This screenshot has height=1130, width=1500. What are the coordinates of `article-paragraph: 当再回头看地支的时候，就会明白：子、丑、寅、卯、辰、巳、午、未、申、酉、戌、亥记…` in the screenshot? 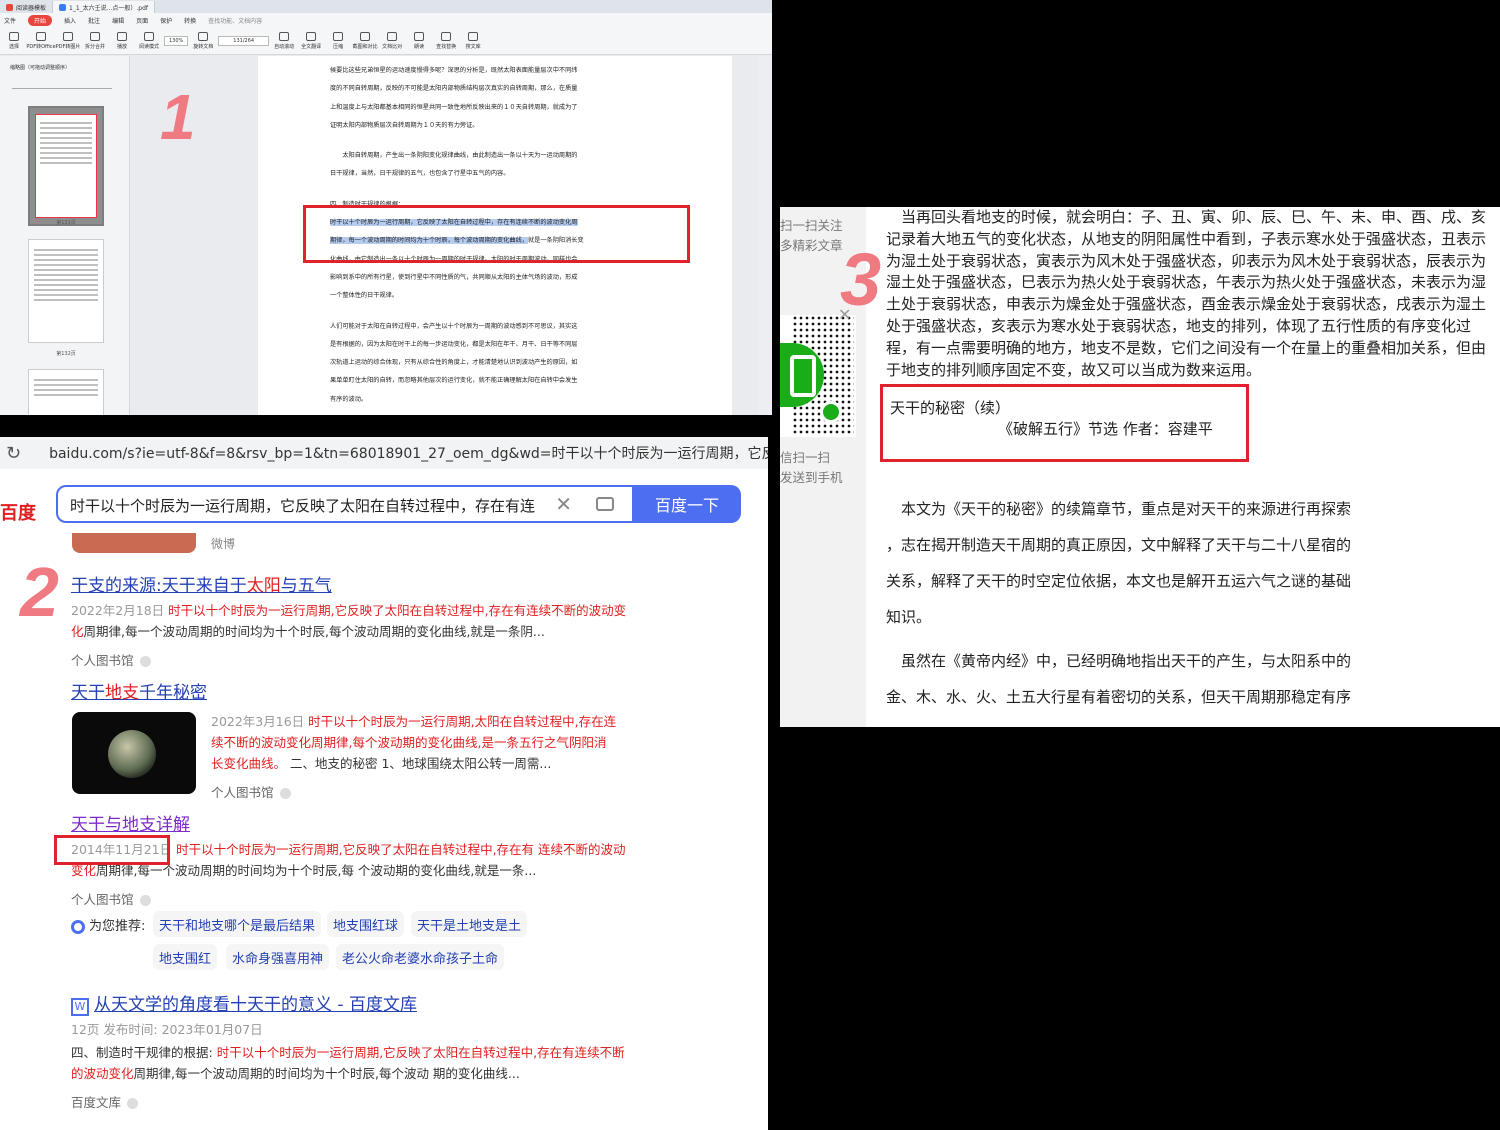 It's located at (1186, 293).